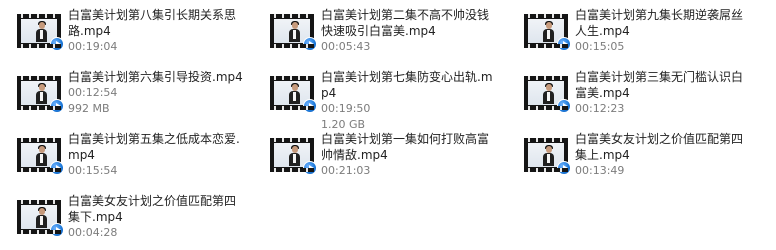  Describe the element at coordinates (407, 85) in the screenshot. I see `file-name: 白富美计划第七集防变心出轨.mp4` at that location.